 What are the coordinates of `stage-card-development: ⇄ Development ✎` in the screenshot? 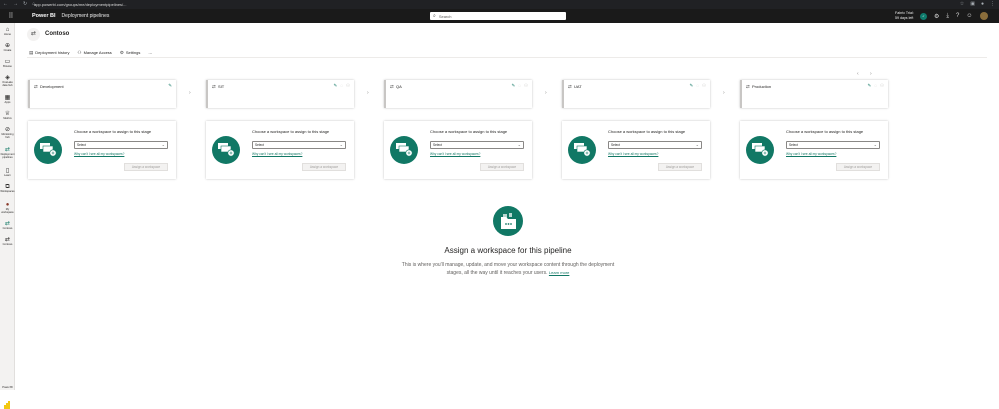 It's located at (102, 94).